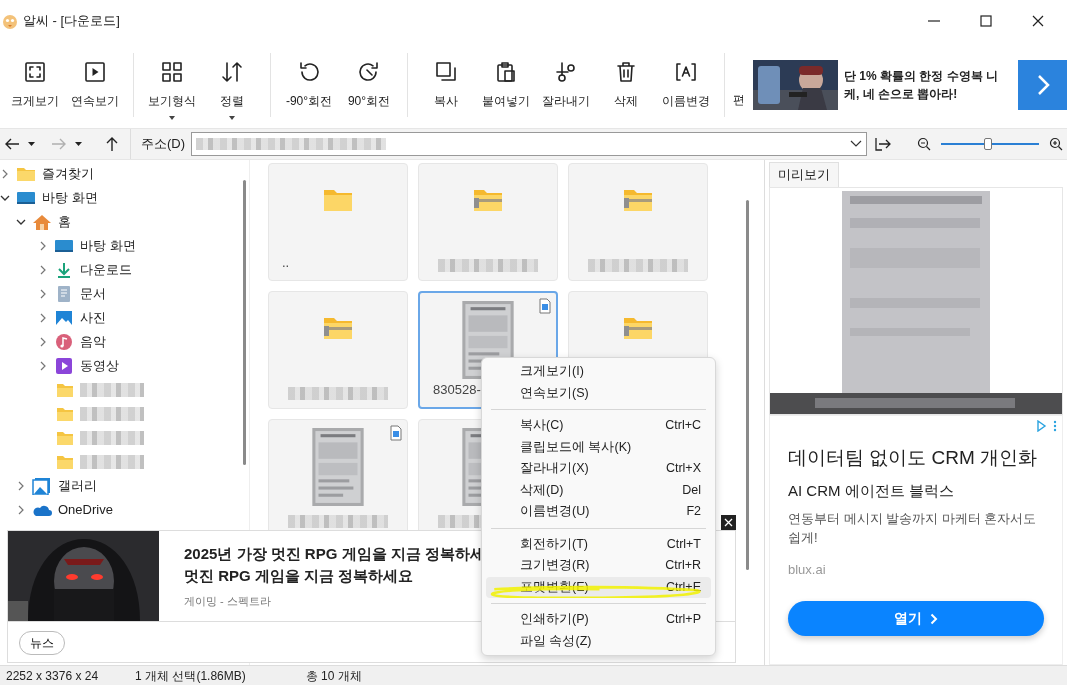  Describe the element at coordinates (52, 676) in the screenshot. I see `status-text: 2252 x 3376 x 24` at that location.